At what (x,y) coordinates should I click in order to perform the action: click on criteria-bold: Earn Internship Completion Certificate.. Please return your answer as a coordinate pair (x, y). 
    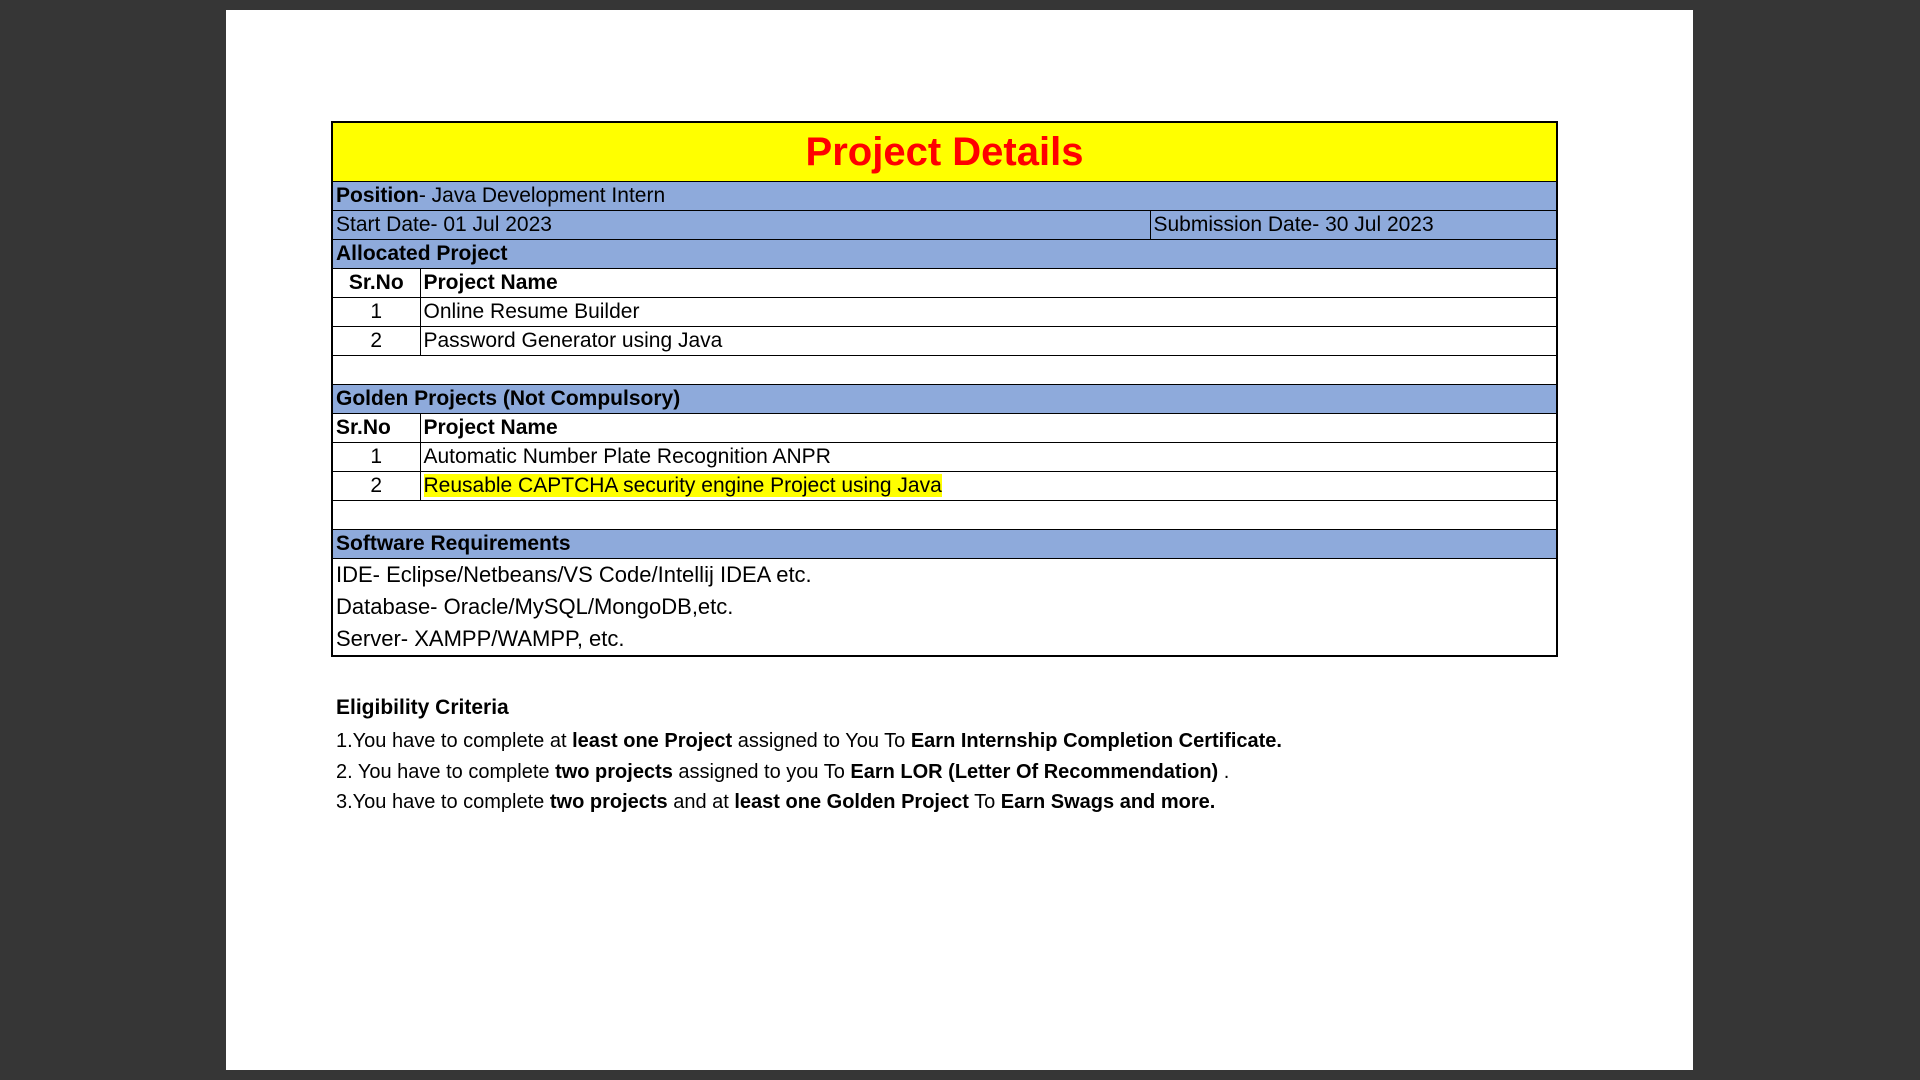
    Looking at the image, I should click on (1096, 741).